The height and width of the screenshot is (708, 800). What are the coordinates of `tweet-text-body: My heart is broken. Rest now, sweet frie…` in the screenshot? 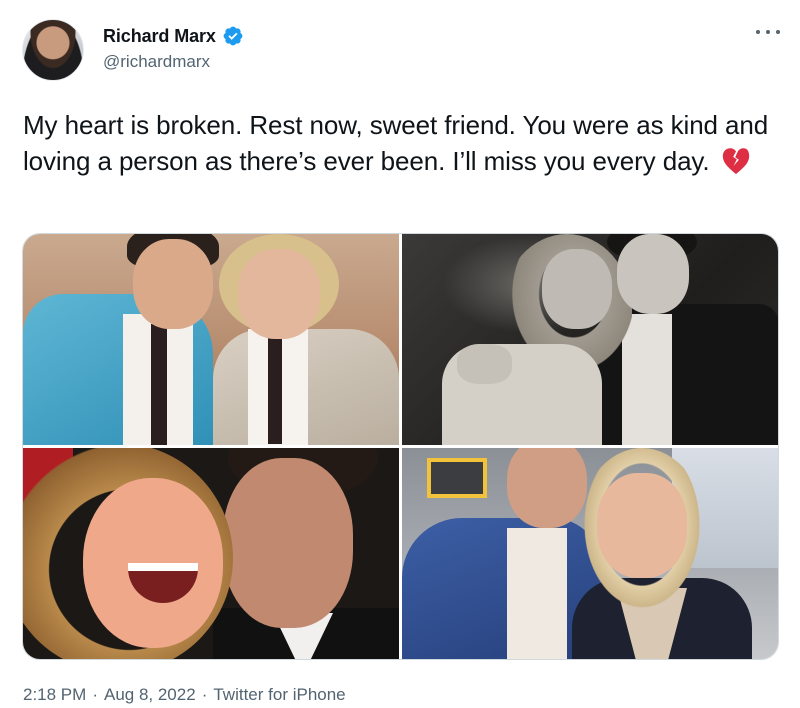 It's located at (396, 143).